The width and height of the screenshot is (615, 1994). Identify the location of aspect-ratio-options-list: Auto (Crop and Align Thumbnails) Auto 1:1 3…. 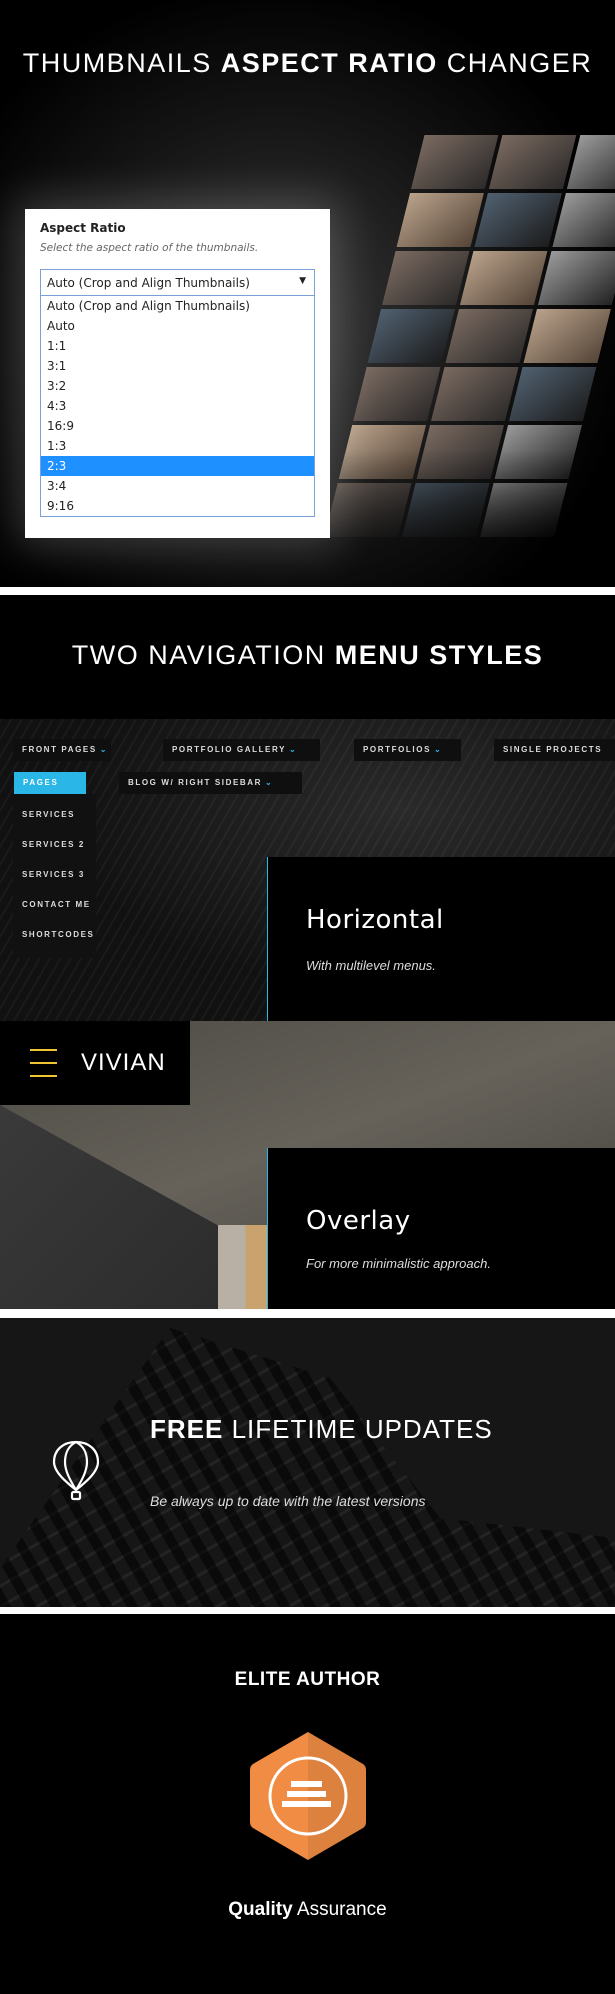
(177, 406).